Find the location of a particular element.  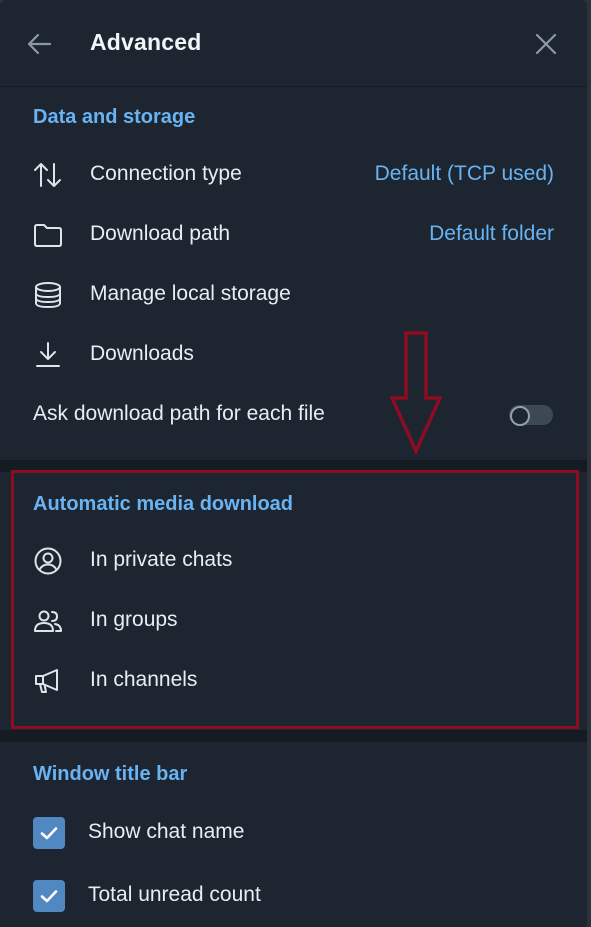

page-title: Advanced is located at coordinates (146, 42).